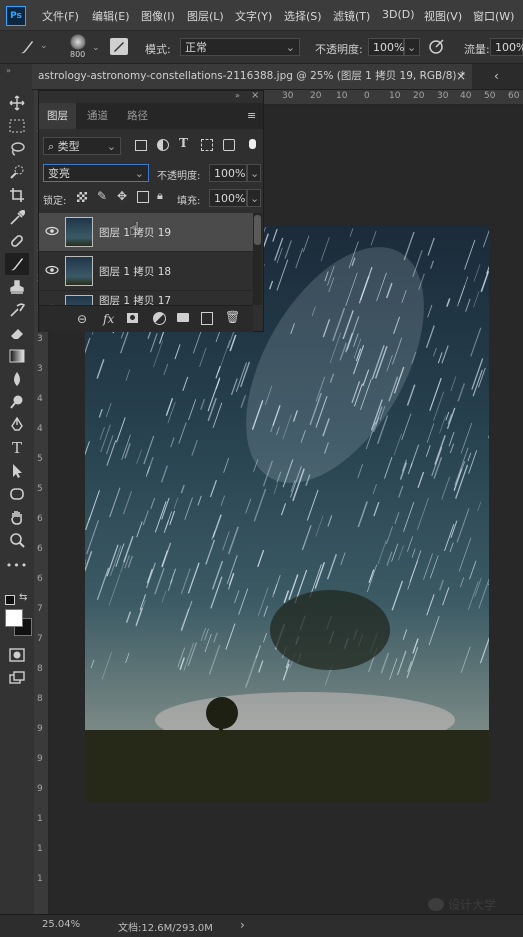 The width and height of the screenshot is (523, 937). I want to click on pressure-opacity-icon, so click(437, 48).